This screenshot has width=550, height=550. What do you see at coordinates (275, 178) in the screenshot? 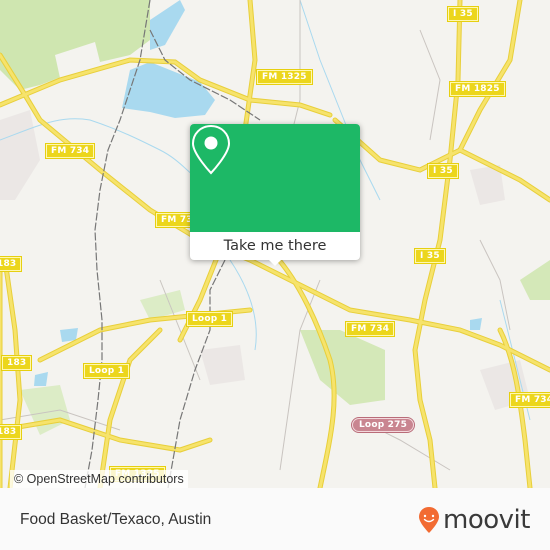
I see `popup-header` at bounding box center [275, 178].